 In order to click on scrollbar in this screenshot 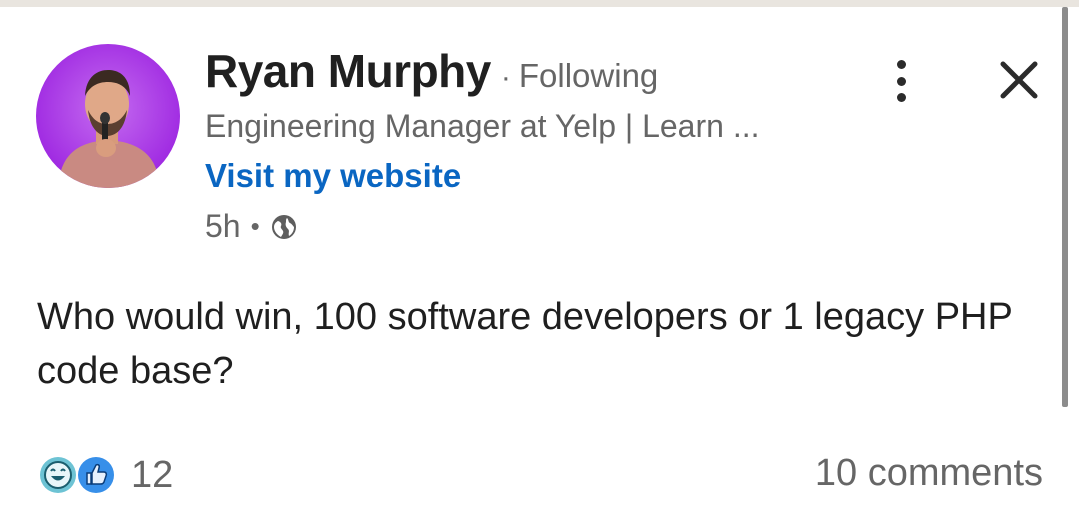, I will do `click(1065, 207)`.